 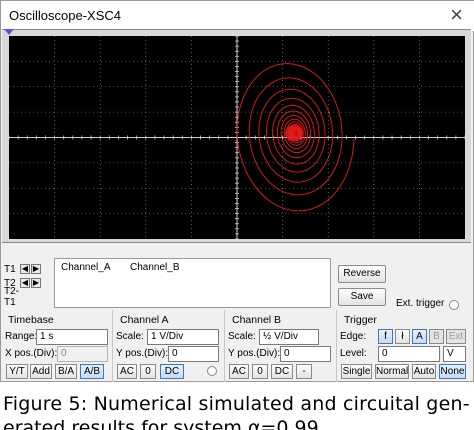 What do you see at coordinates (155, 267) in the screenshot?
I see `column-header-channel-b: Channel_B` at bounding box center [155, 267].